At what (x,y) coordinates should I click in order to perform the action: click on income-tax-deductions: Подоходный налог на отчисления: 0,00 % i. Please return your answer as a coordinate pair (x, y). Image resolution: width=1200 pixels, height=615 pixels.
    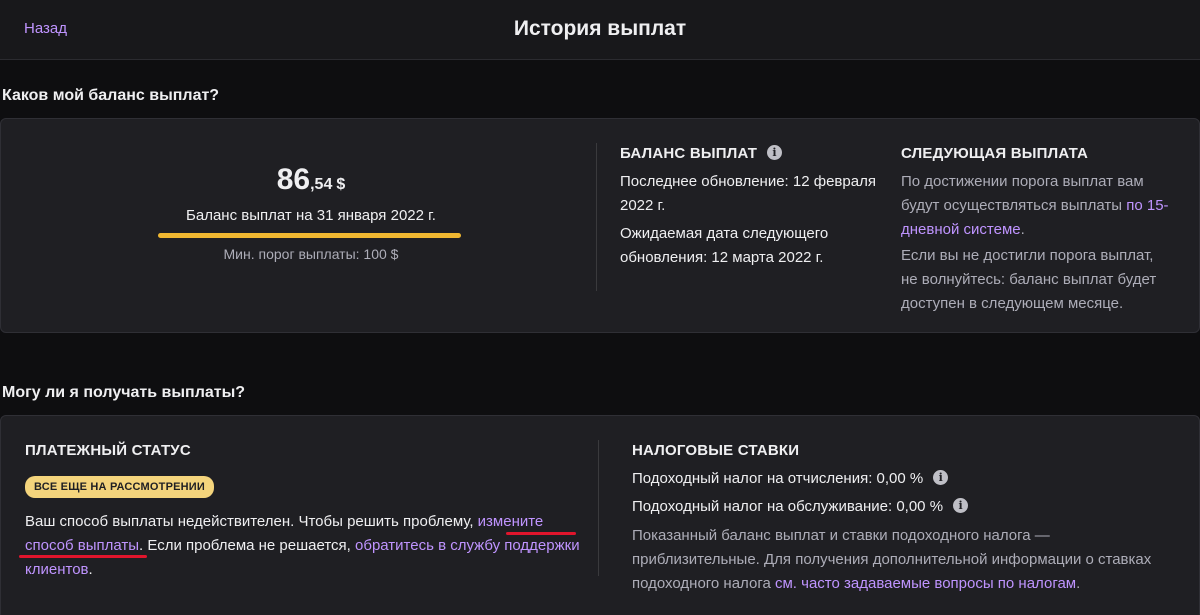
    Looking at the image, I should click on (790, 479).